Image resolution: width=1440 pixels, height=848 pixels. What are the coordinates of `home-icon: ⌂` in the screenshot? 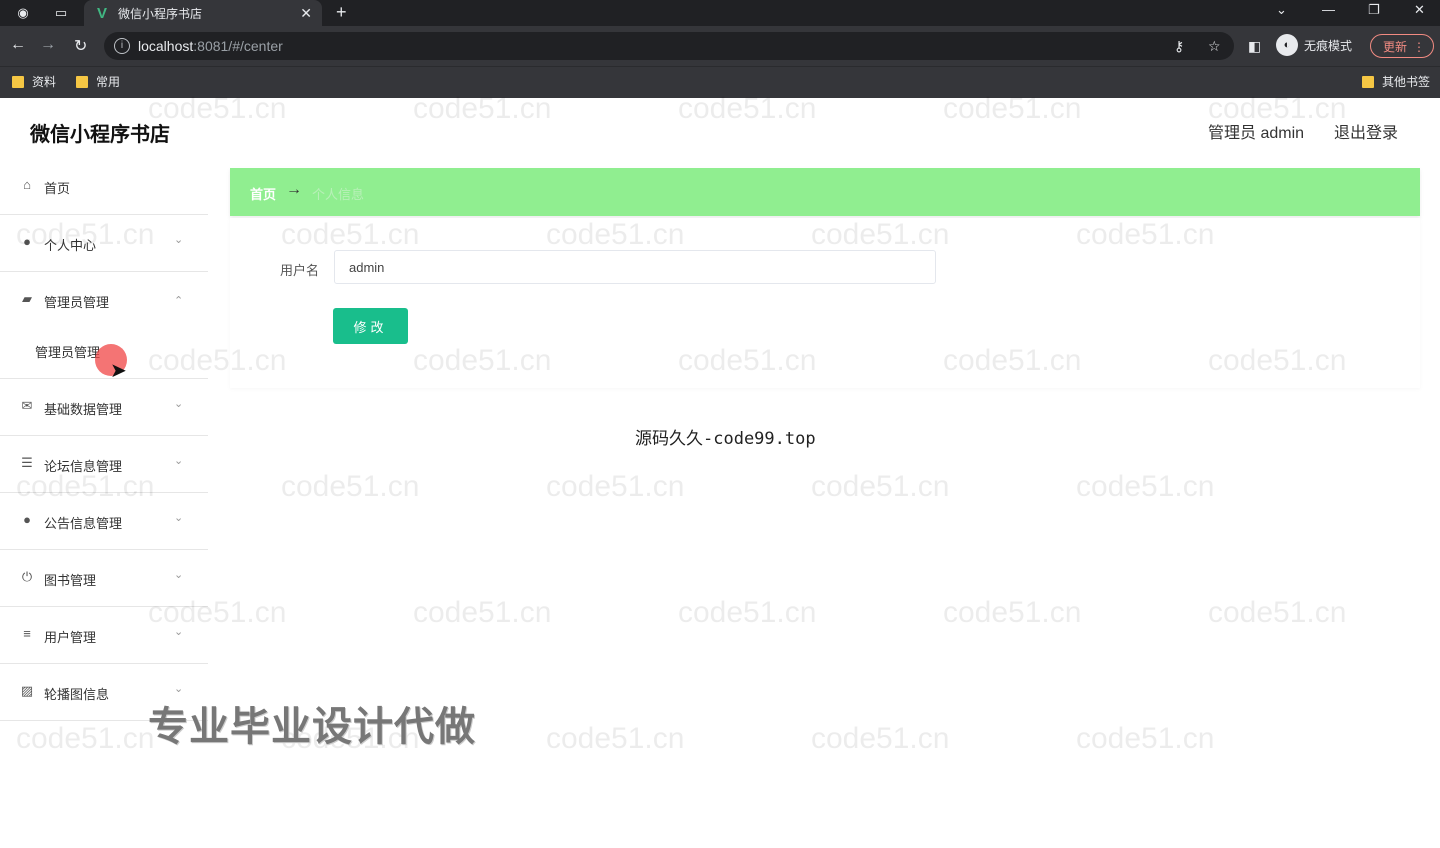 It's located at (27, 184).